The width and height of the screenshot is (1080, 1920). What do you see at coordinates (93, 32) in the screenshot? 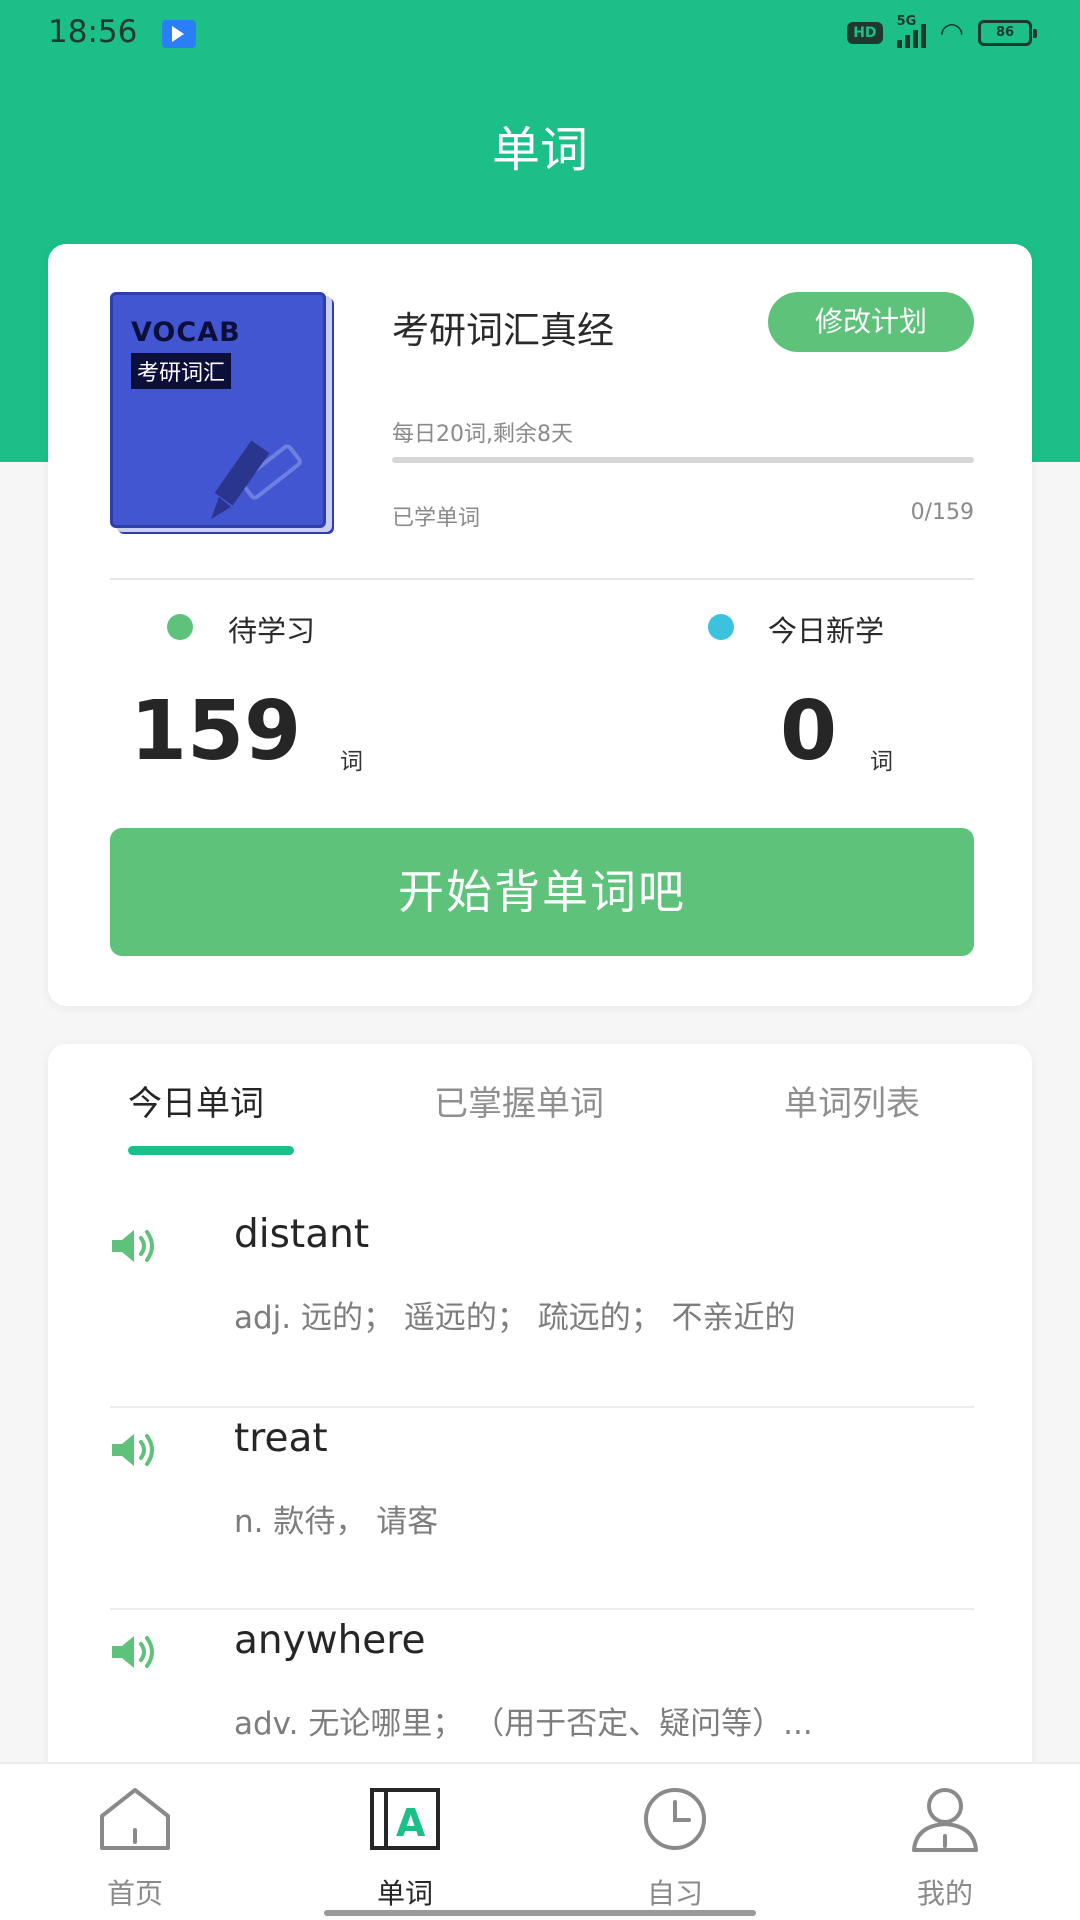
I see `status-time: 18:56` at bounding box center [93, 32].